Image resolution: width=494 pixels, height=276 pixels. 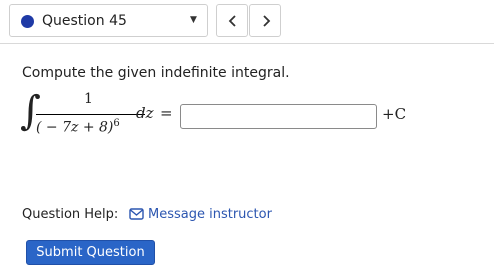 I want to click on previous-question-button, so click(x=232, y=20).